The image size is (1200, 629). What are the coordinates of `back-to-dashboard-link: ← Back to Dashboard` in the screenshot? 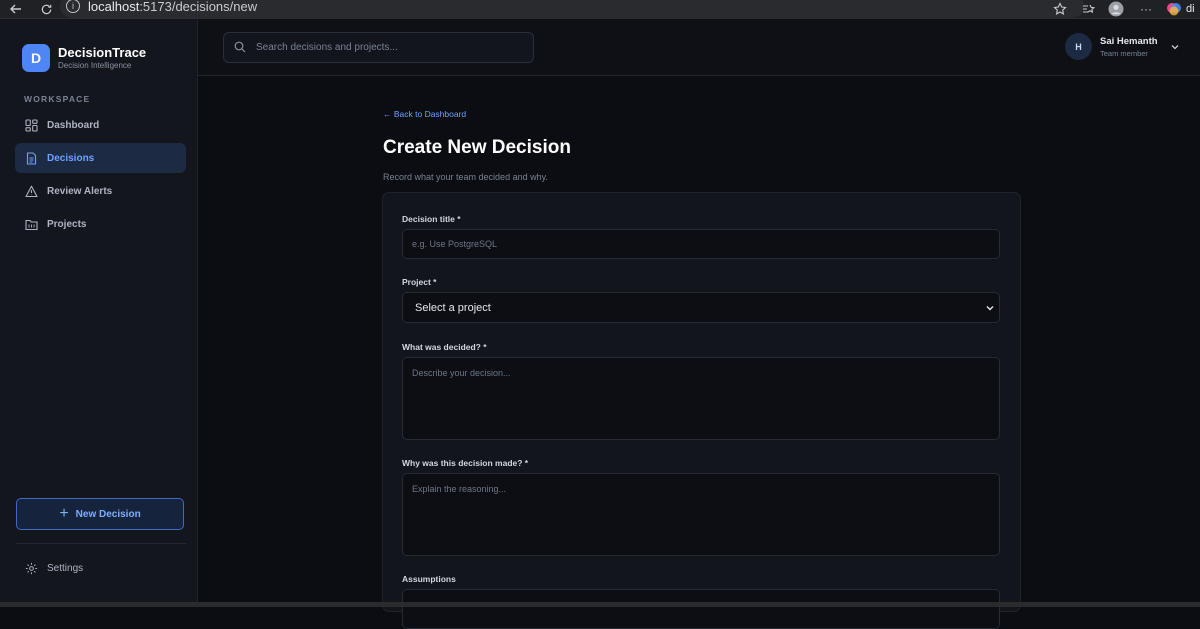 It's located at (424, 114).